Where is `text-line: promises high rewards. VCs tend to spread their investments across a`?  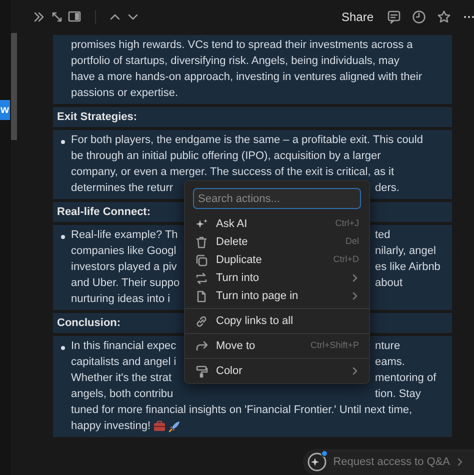 text-line: promises high rewards. VCs tend to spread their investments across a is located at coordinates (242, 45).